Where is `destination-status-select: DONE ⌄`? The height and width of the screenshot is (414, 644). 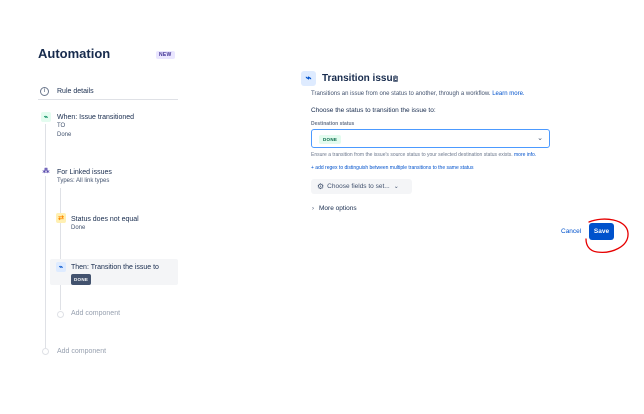 destination-status-select: DONE ⌄ is located at coordinates (430, 138).